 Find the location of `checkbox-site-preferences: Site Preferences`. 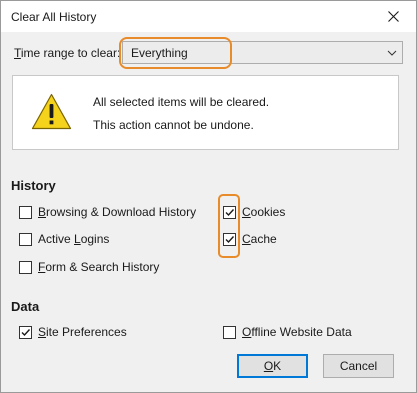

checkbox-site-preferences: Site Preferences is located at coordinates (73, 332).